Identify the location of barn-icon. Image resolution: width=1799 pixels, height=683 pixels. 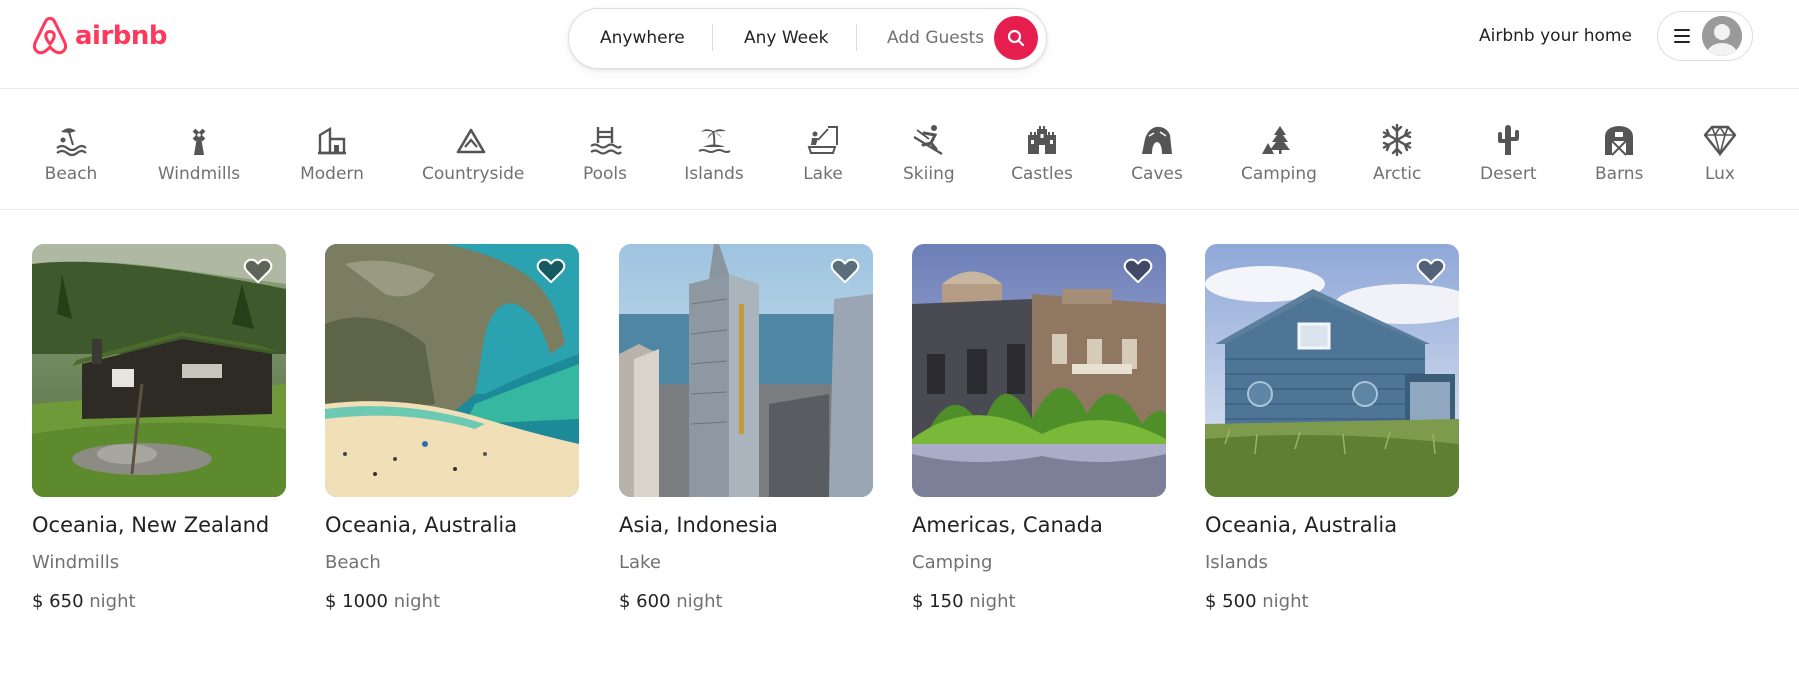
(1619, 141).